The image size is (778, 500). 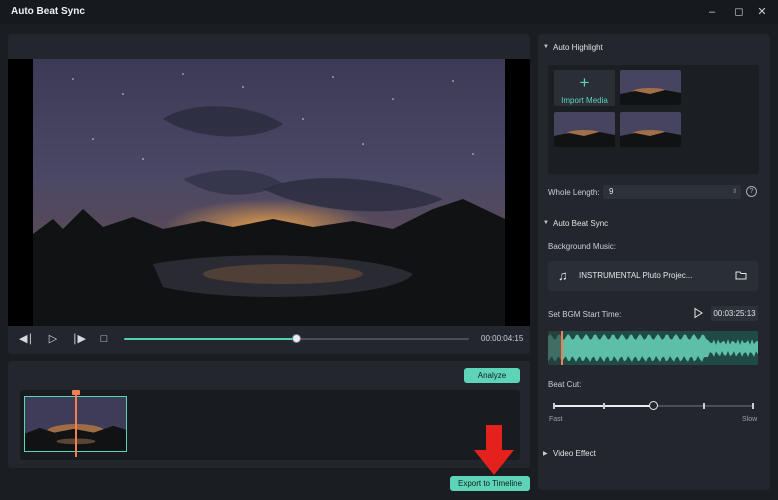 What do you see at coordinates (562, 348) in the screenshot?
I see `bgm-start-marker` at bounding box center [562, 348].